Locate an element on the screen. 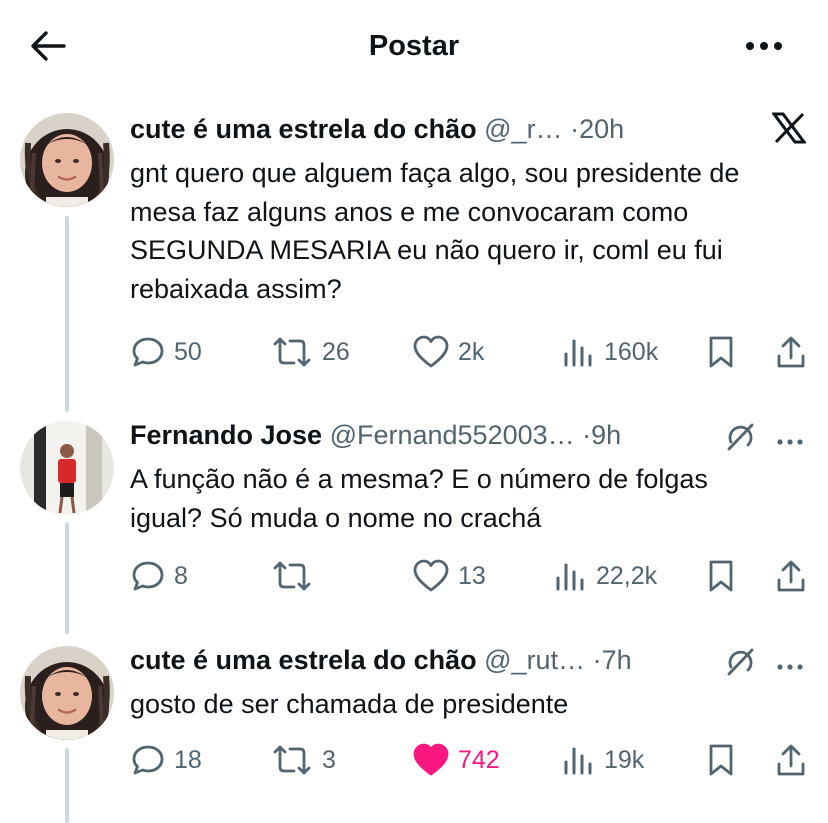  tweet-text: gosto de ser chamada de presidente is located at coordinates (349, 704).